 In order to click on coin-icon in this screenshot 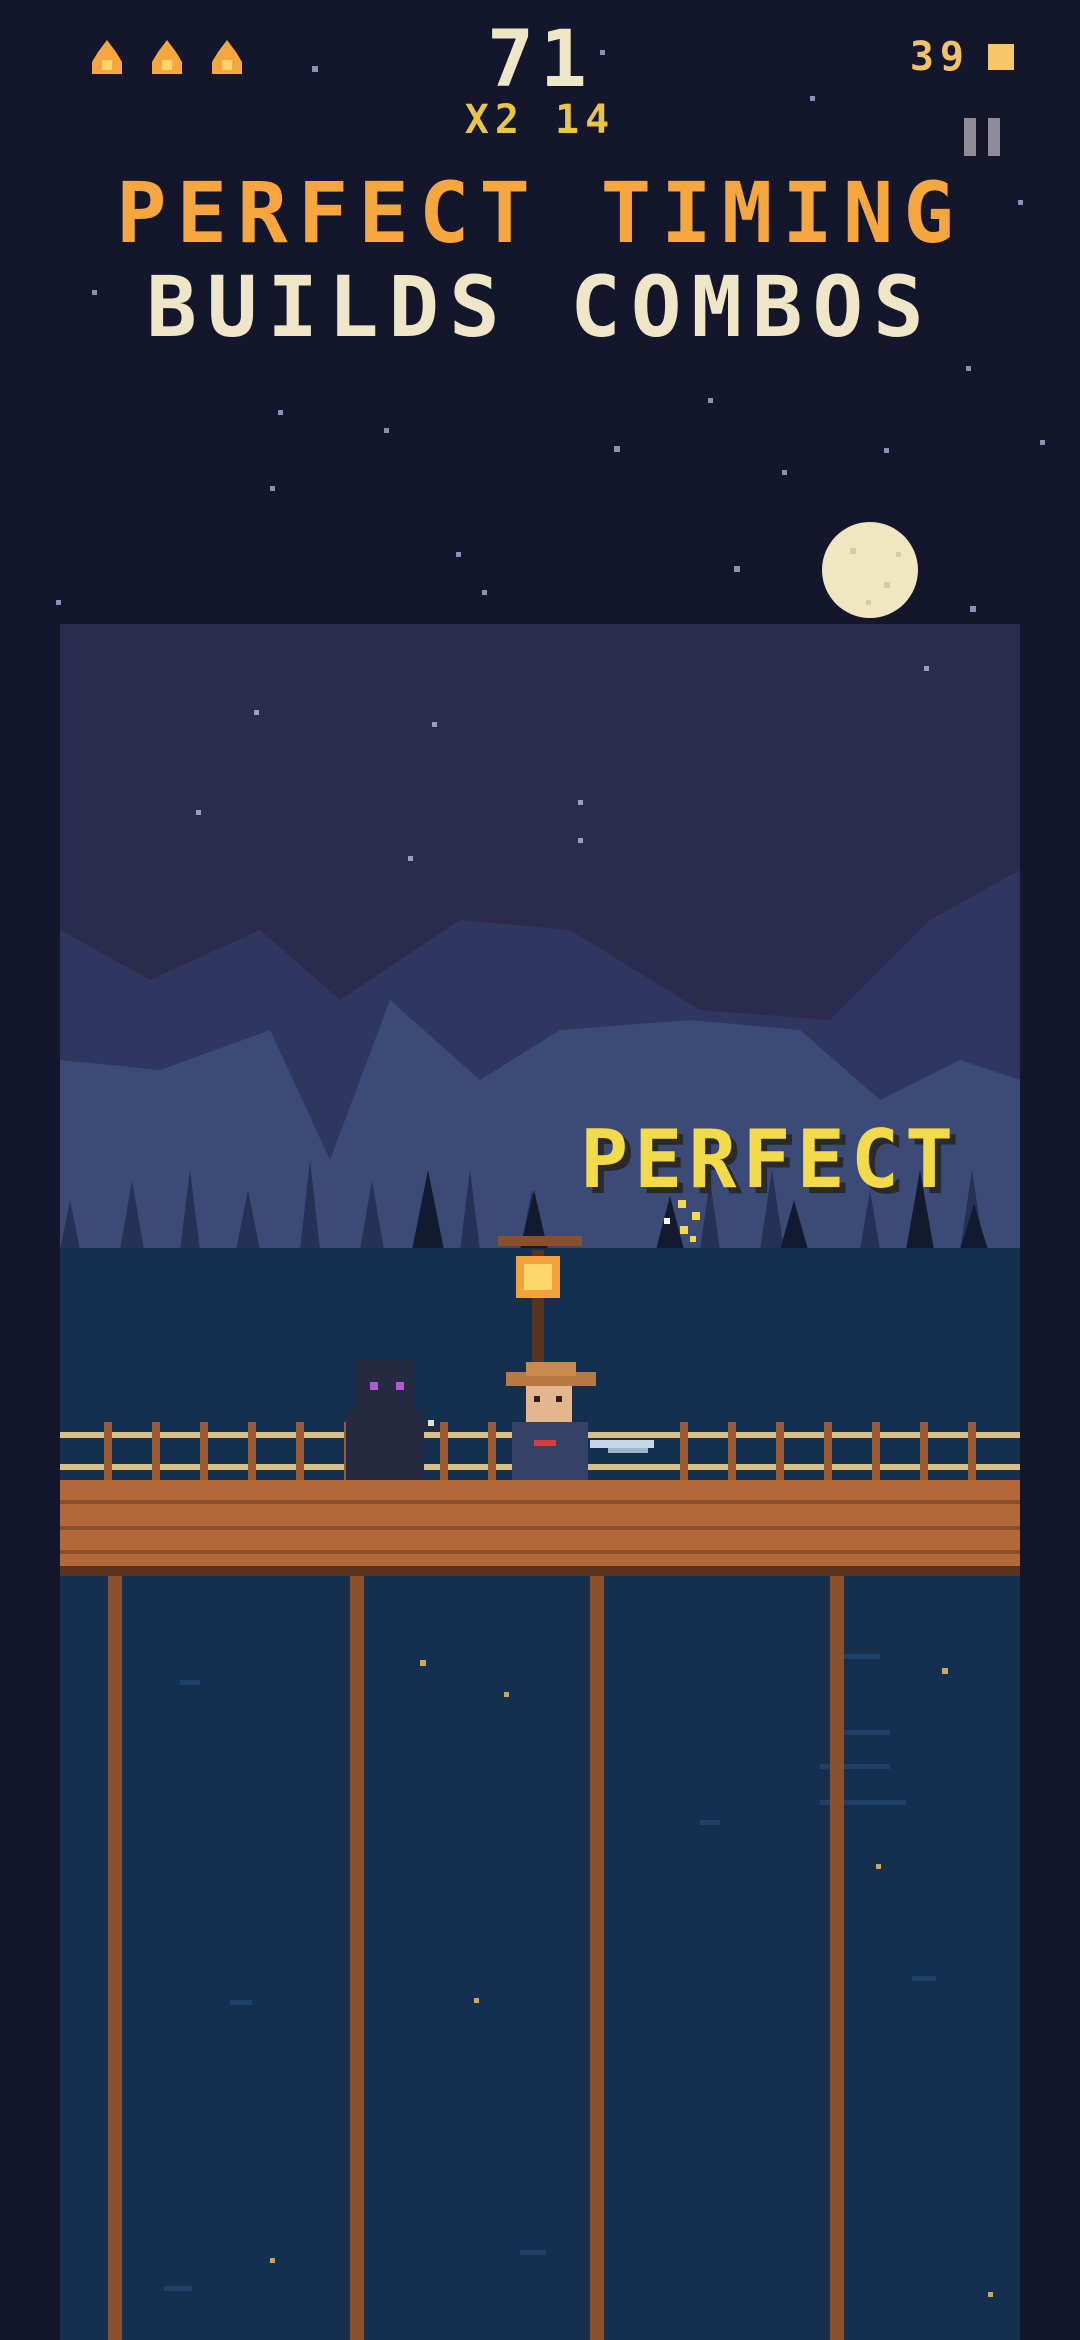, I will do `click(1001, 57)`.